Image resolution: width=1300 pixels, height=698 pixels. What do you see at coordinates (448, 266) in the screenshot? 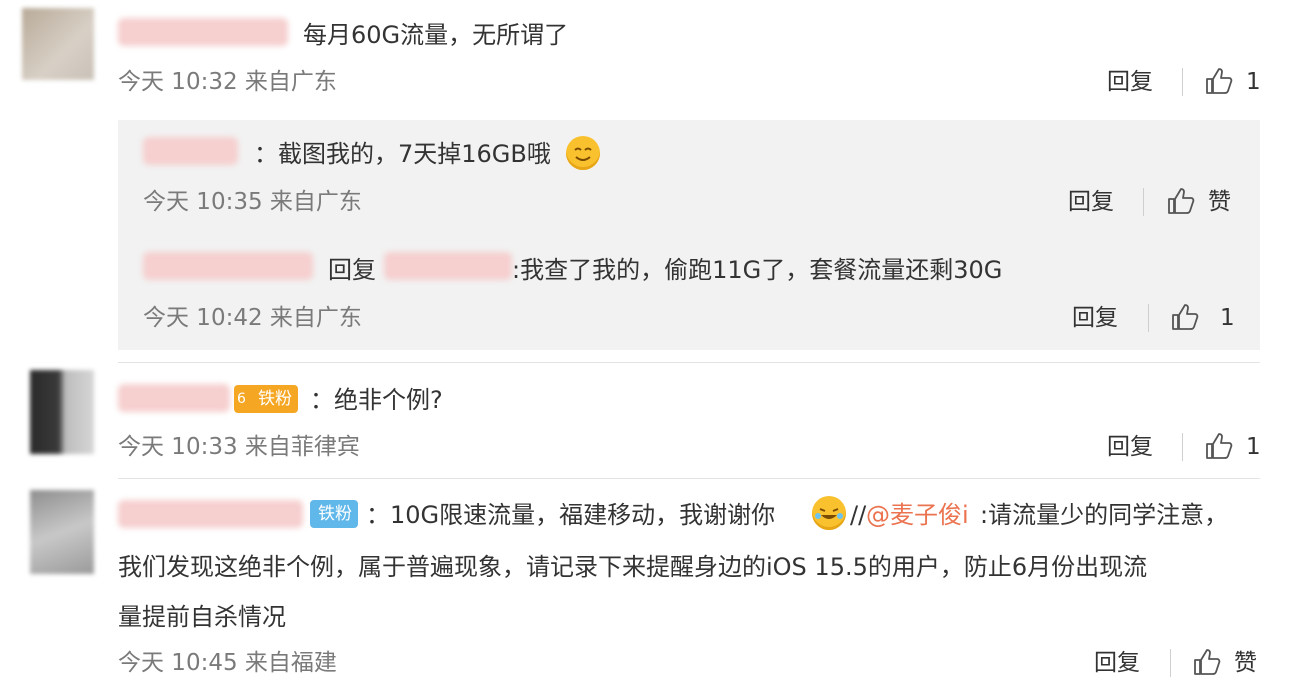
I see `mentioned-user-blurred` at bounding box center [448, 266].